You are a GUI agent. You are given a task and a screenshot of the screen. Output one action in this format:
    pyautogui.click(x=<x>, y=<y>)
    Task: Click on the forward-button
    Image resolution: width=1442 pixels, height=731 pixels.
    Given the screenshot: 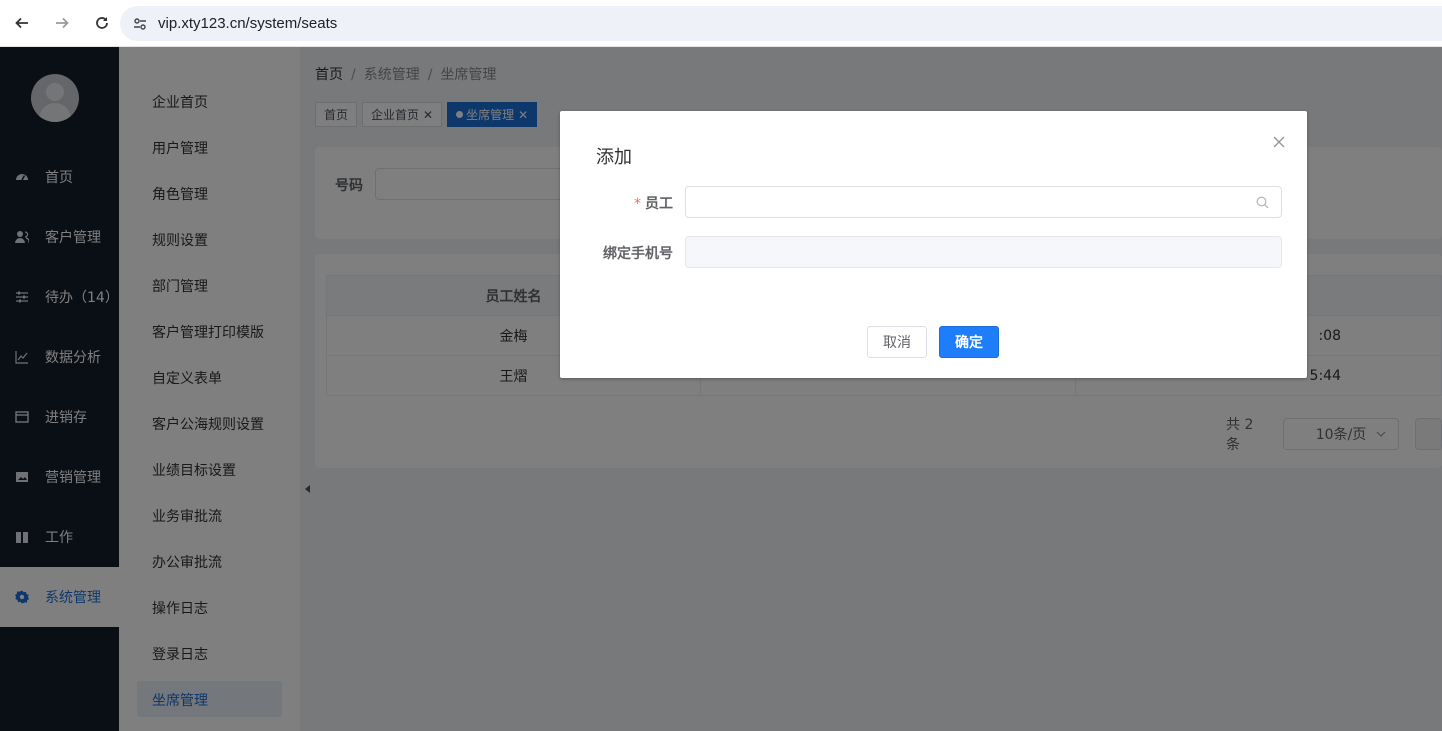 What is the action you would take?
    pyautogui.click(x=62, y=23)
    